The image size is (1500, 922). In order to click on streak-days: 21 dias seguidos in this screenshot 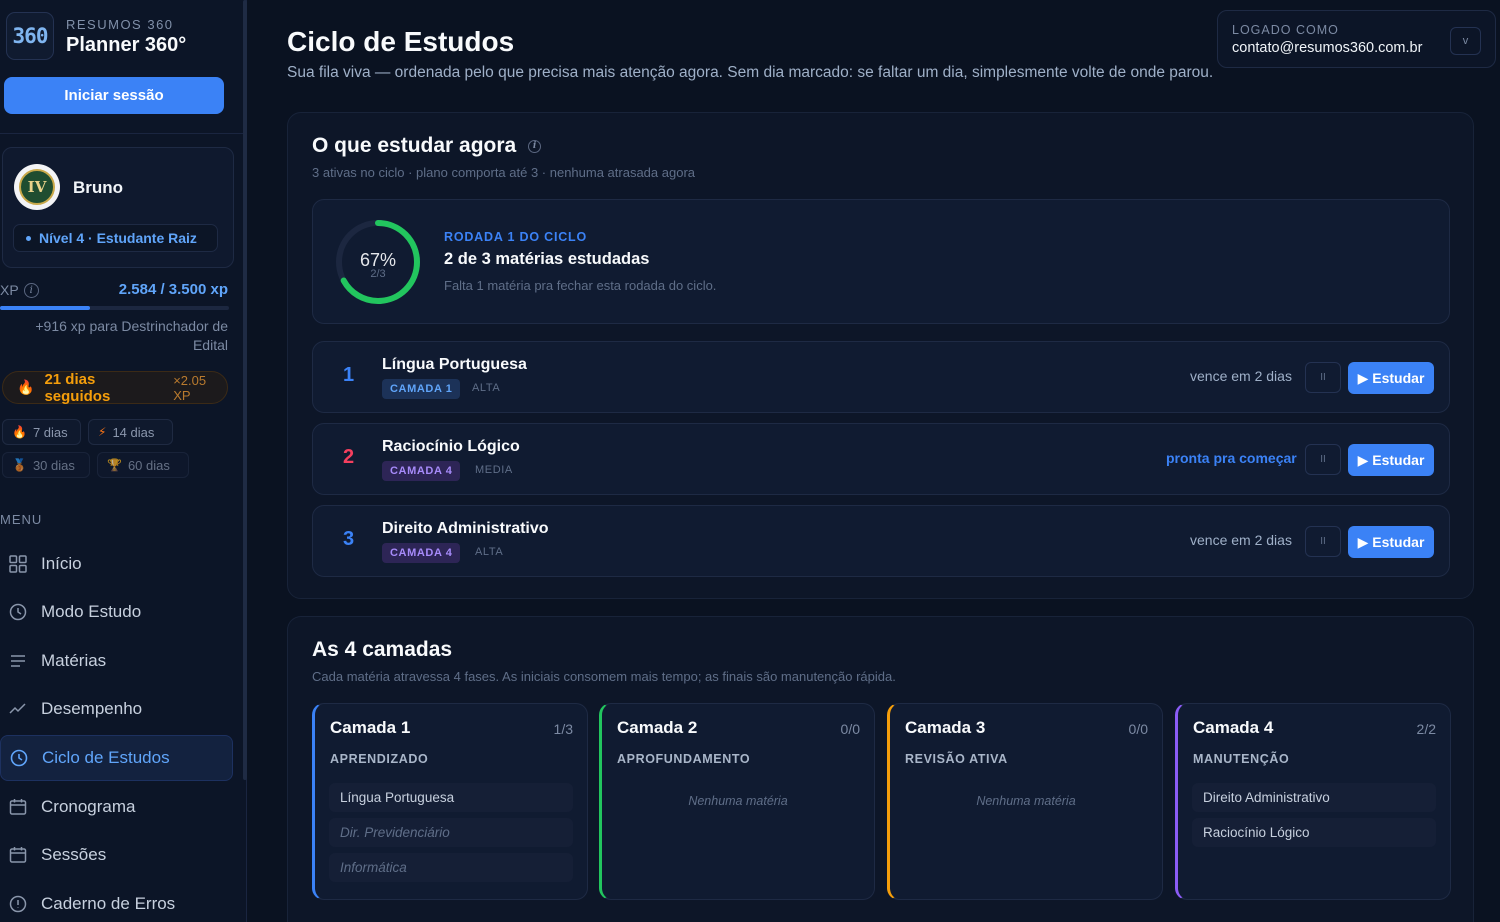, I will do `click(77, 387)`.